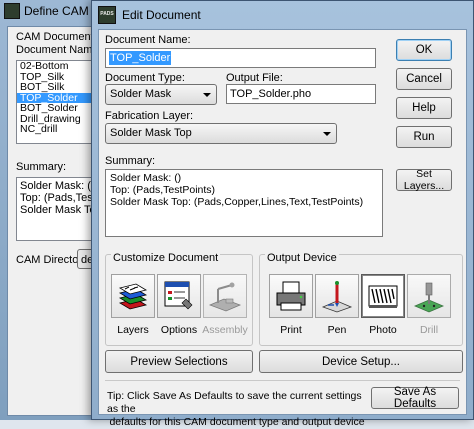 The width and height of the screenshot is (474, 429). I want to click on preview-selections-button: Preview Selections, so click(179, 361).